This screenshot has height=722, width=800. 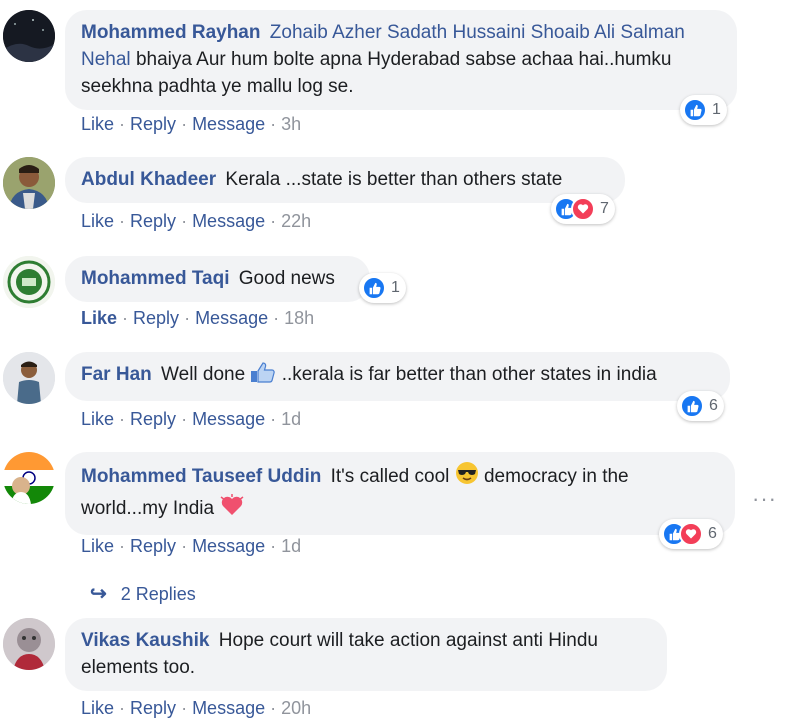 What do you see at coordinates (158, 594) in the screenshot?
I see `replies-count-label: 2 Replies` at bounding box center [158, 594].